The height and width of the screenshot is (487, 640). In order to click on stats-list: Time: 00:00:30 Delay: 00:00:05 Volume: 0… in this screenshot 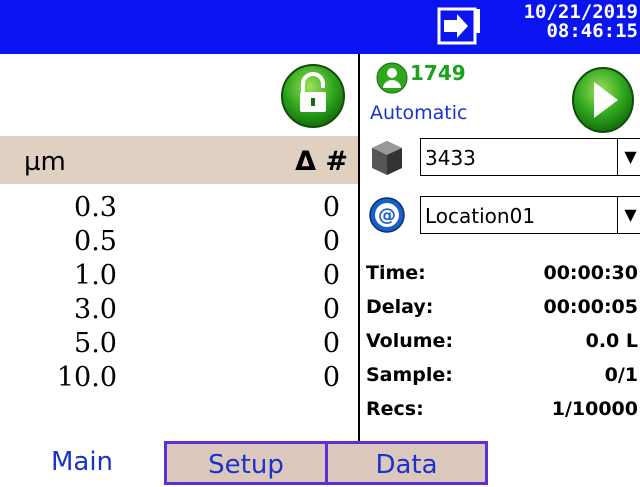, I will do `click(503, 347)`.